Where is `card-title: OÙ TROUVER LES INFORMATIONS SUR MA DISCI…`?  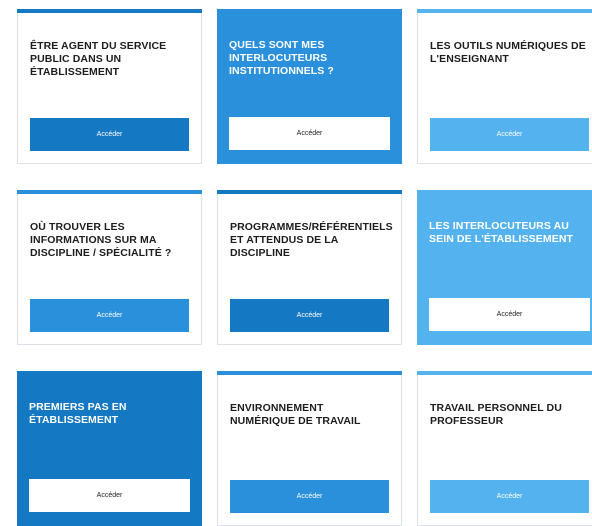
card-title: OÙ TROUVER LES INFORMATIONS SUR MA DISCI… is located at coordinates (101, 240).